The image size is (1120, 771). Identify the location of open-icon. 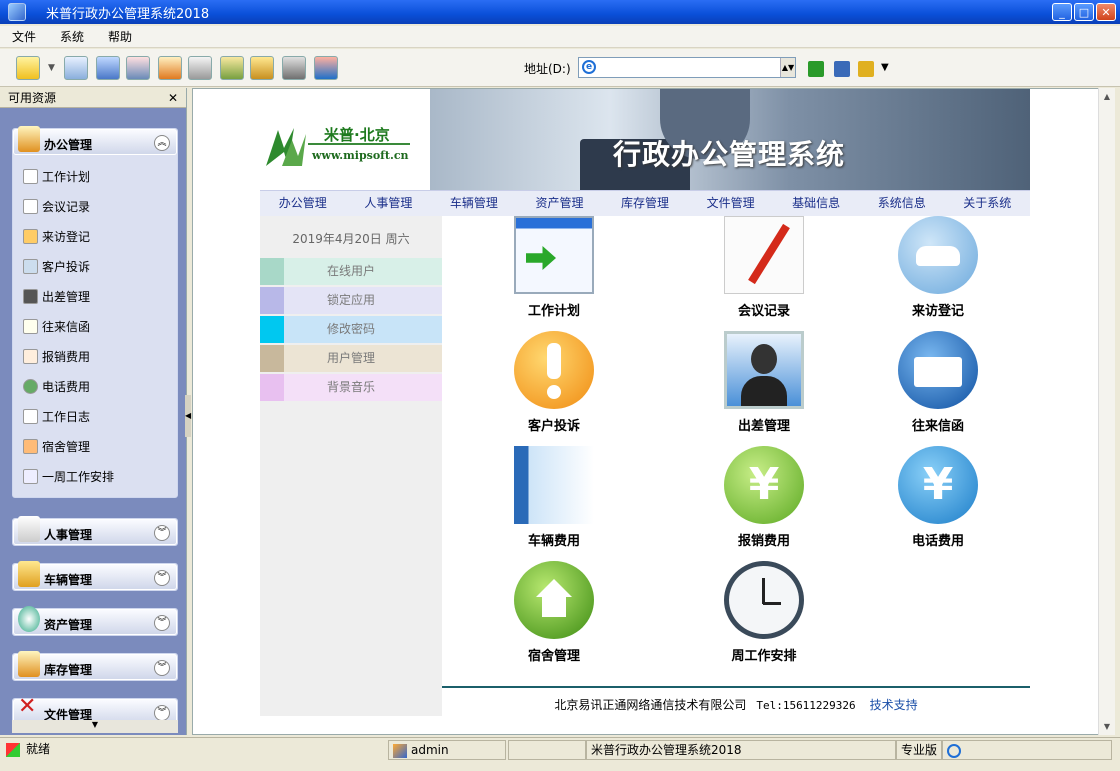
(28, 68).